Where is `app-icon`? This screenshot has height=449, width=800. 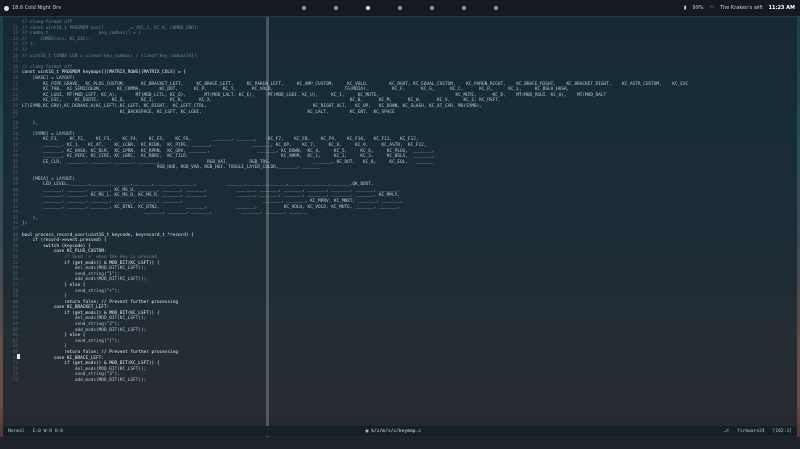 app-icon is located at coordinates (6, 8).